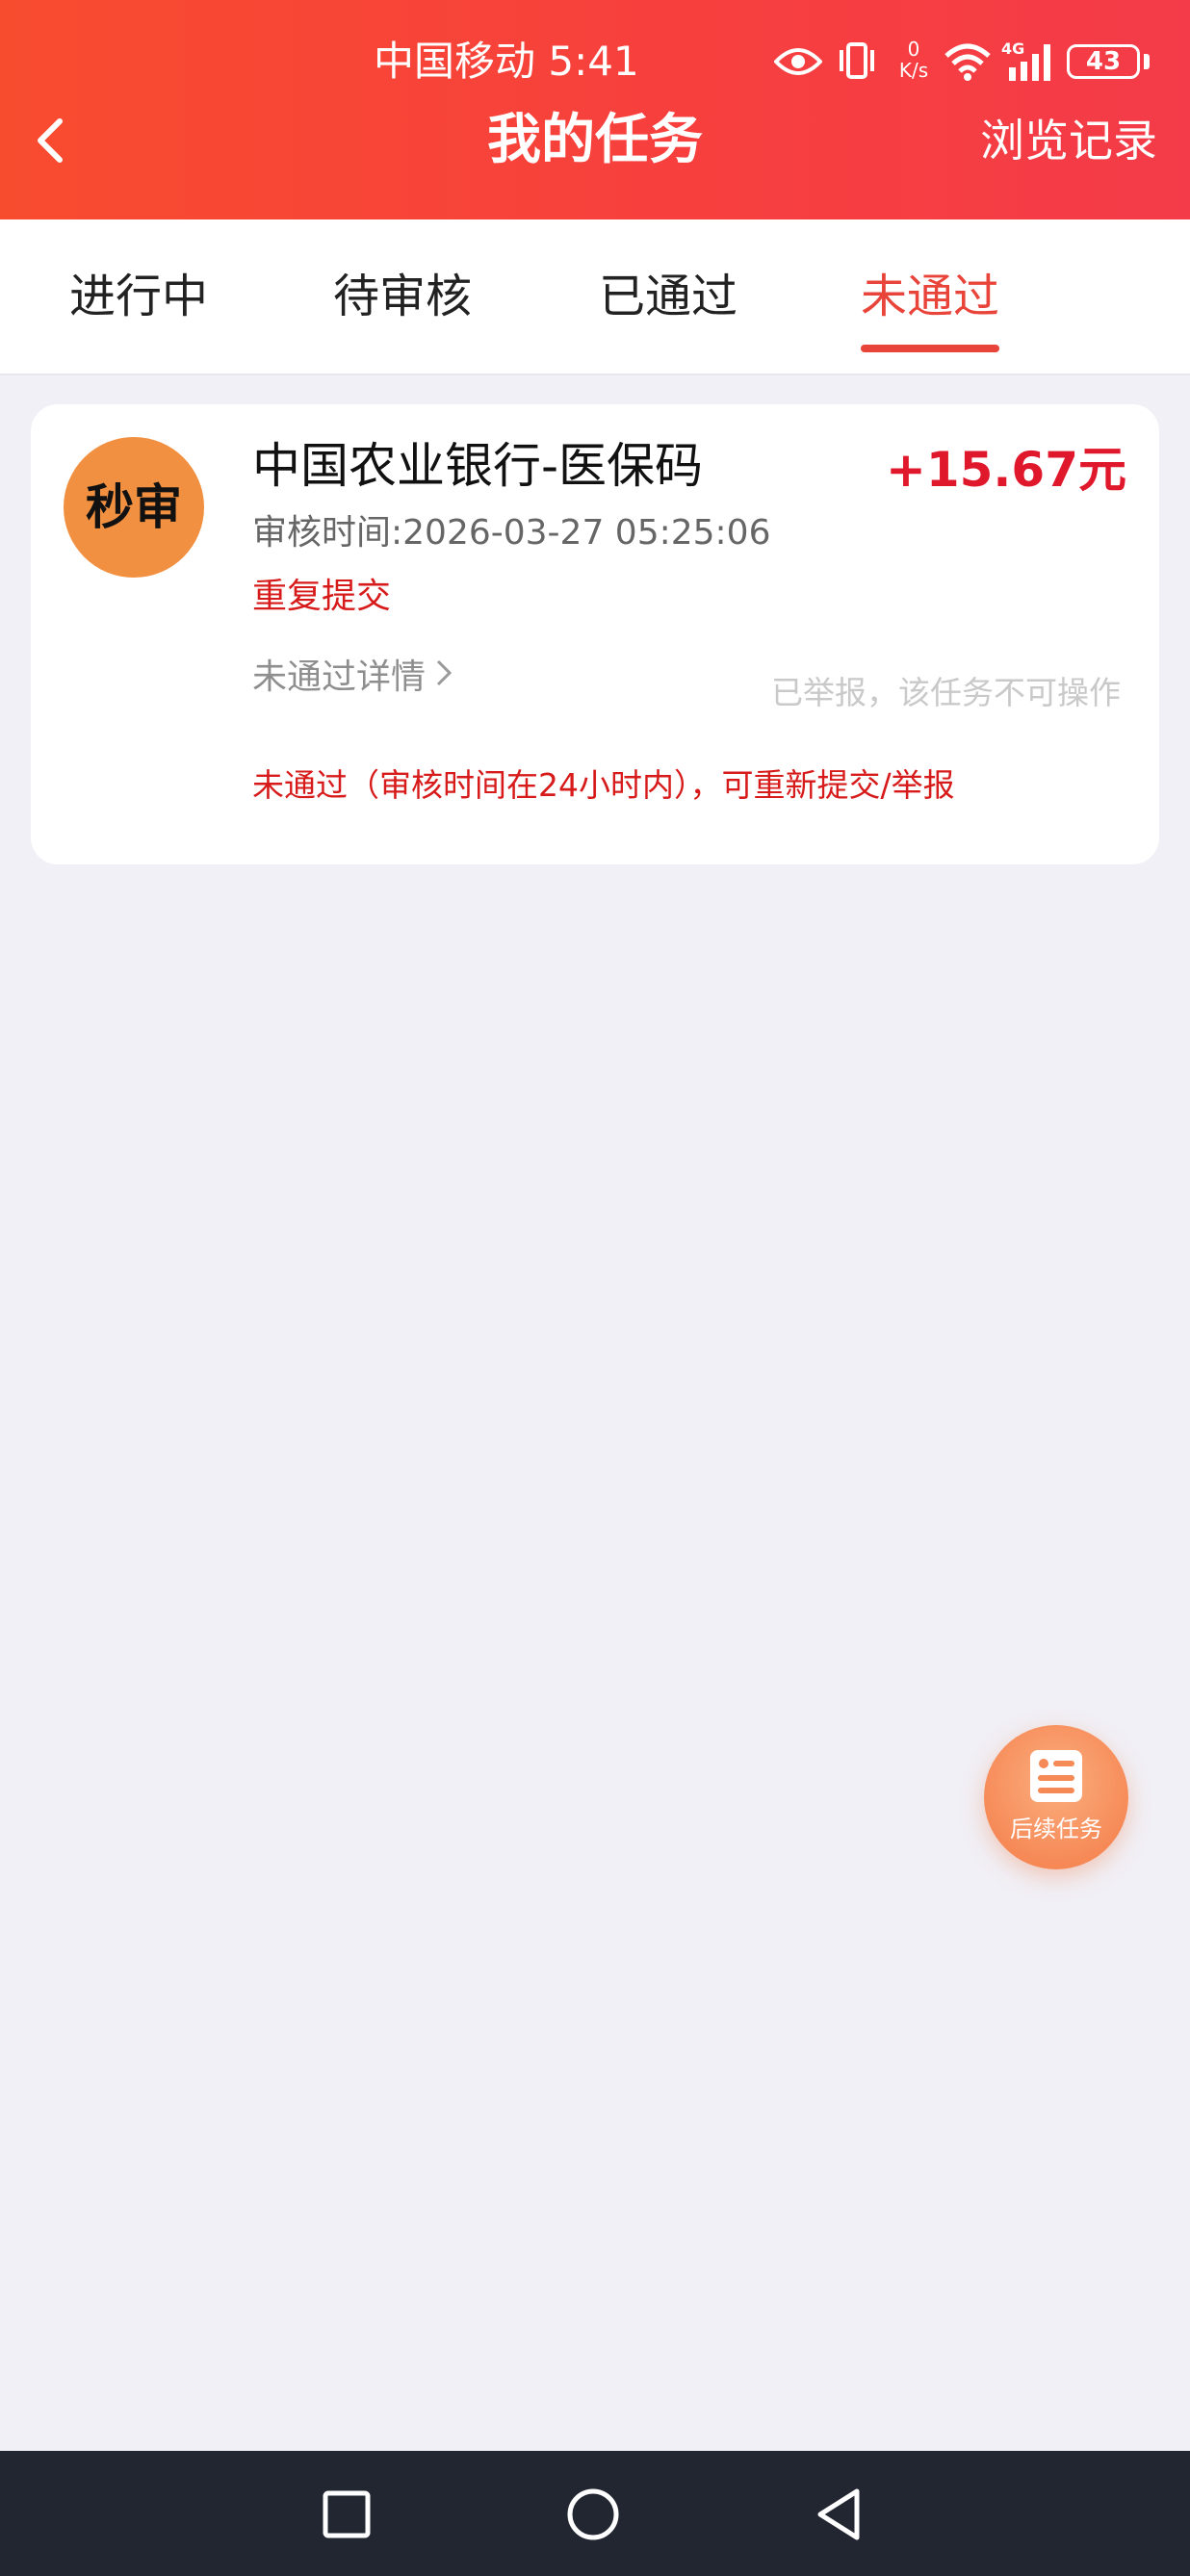 This screenshot has width=1190, height=2576. Describe the element at coordinates (444, 679) in the screenshot. I see `chevron-right-icon` at that location.